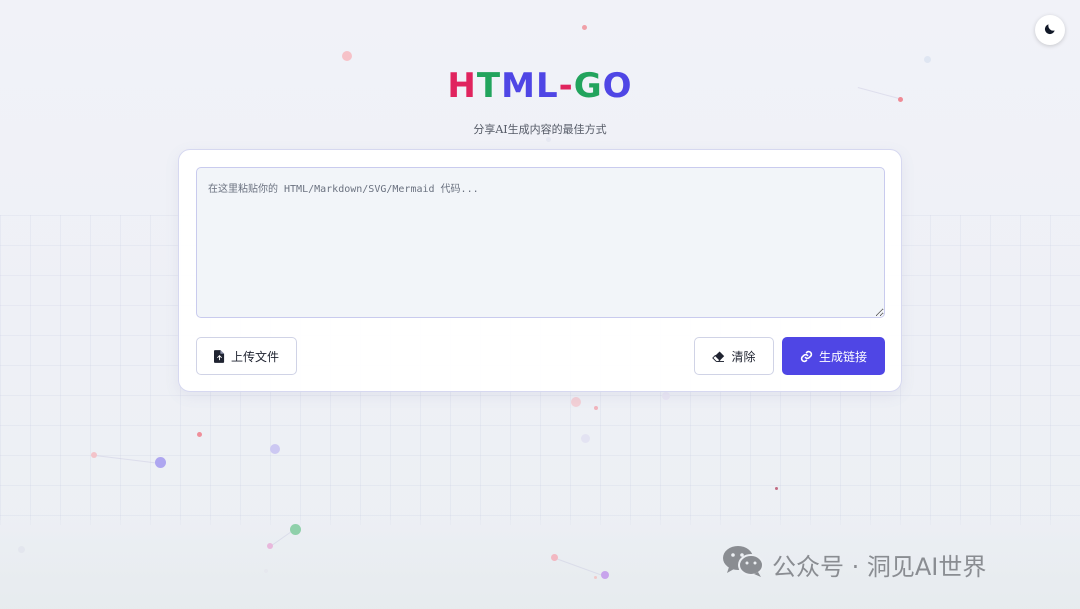  Describe the element at coordinates (718, 356) in the screenshot. I see `eraser-icon` at that location.